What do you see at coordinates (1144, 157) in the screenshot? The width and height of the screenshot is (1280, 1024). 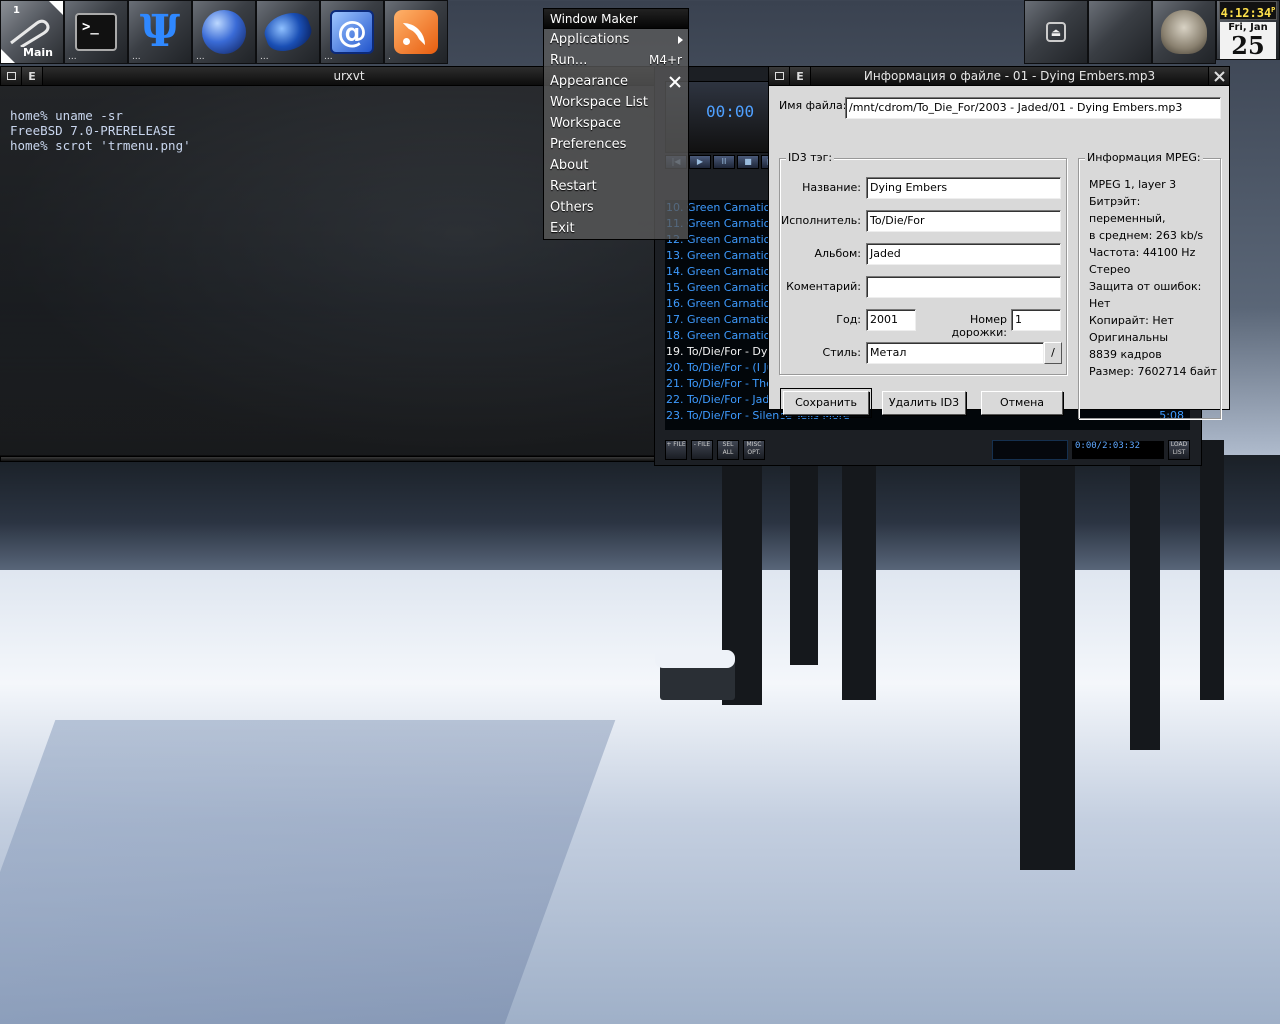 I see `mpeg-group-label: Информация MPEG:` at bounding box center [1144, 157].